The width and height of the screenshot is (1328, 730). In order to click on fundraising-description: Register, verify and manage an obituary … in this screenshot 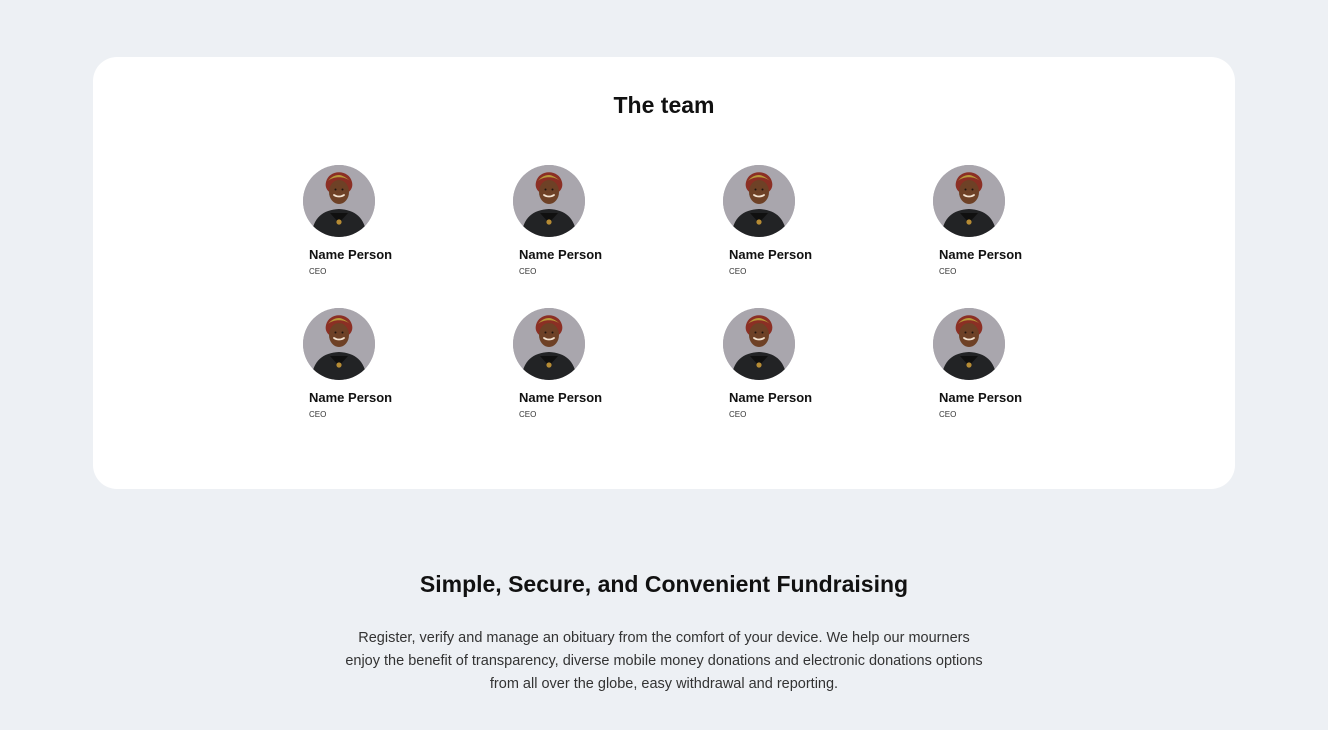, I will do `click(664, 661)`.